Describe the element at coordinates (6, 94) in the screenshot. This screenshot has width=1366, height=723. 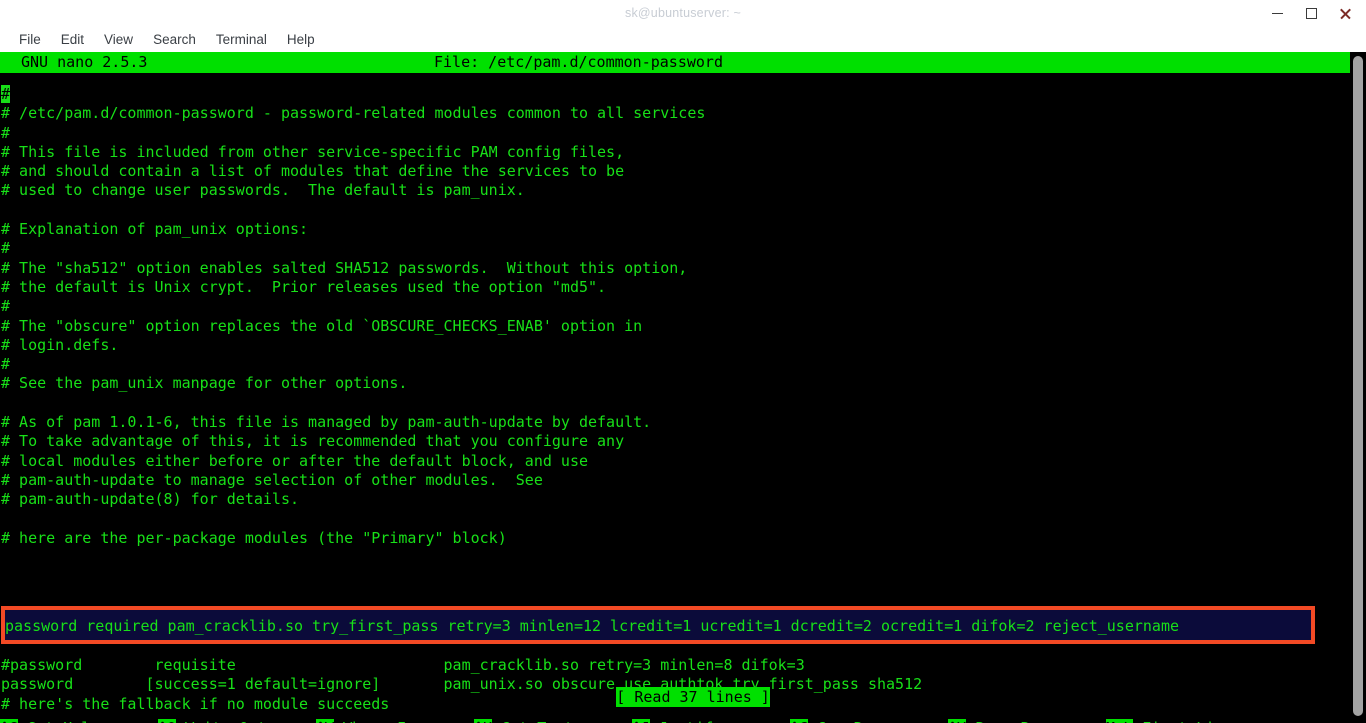
I see `text-cursor: #` at that location.